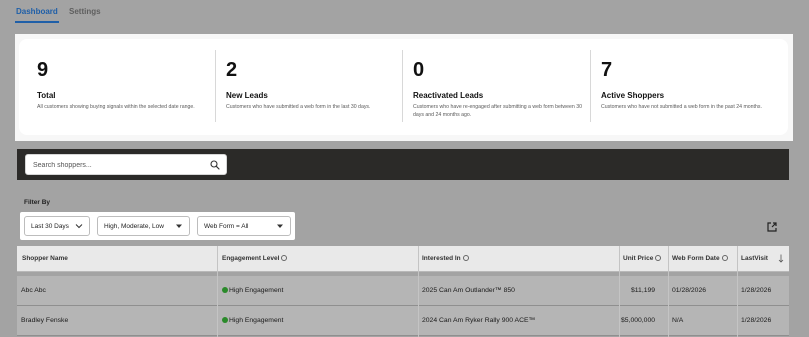 Image resolution: width=809 pixels, height=337 pixels. Describe the element at coordinates (772, 227) in the screenshot. I see `export-icon` at that location.